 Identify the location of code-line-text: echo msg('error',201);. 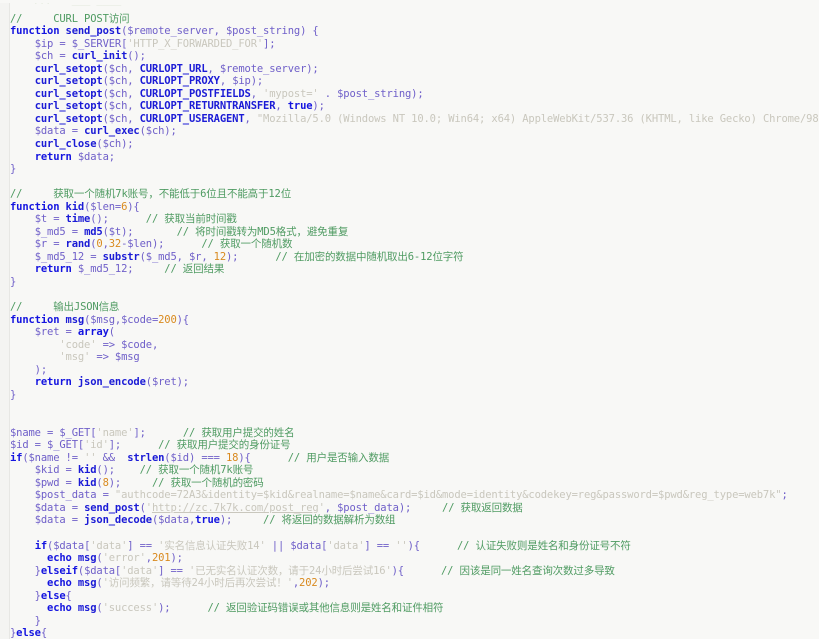
(96, 558).